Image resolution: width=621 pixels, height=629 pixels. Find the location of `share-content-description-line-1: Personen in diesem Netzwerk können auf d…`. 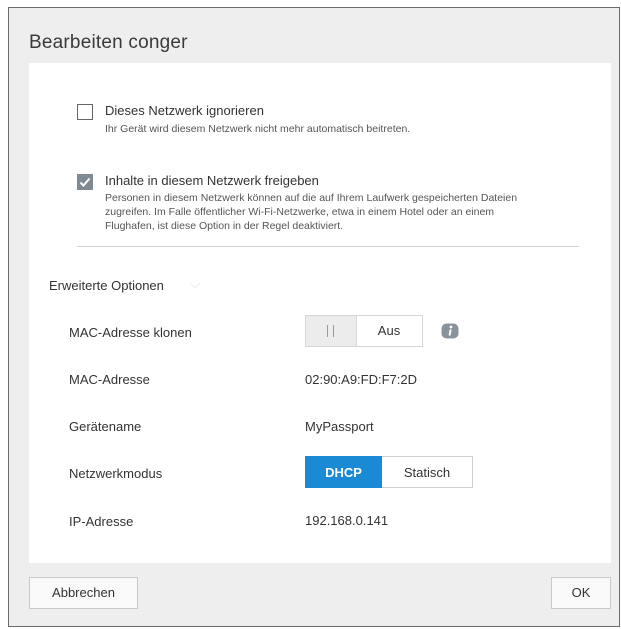

share-content-description-line-1: Personen in diesem Netzwerk können auf d… is located at coordinates (311, 198).